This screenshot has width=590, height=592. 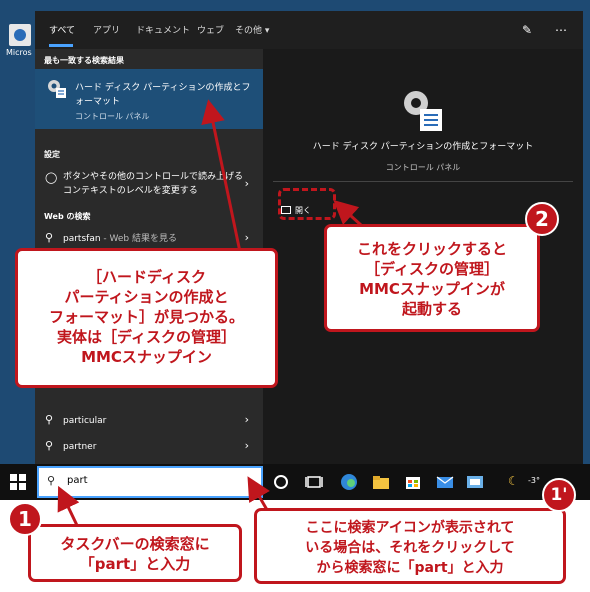 I want to click on callout-line: MMCスナップインが, so click(x=432, y=289).